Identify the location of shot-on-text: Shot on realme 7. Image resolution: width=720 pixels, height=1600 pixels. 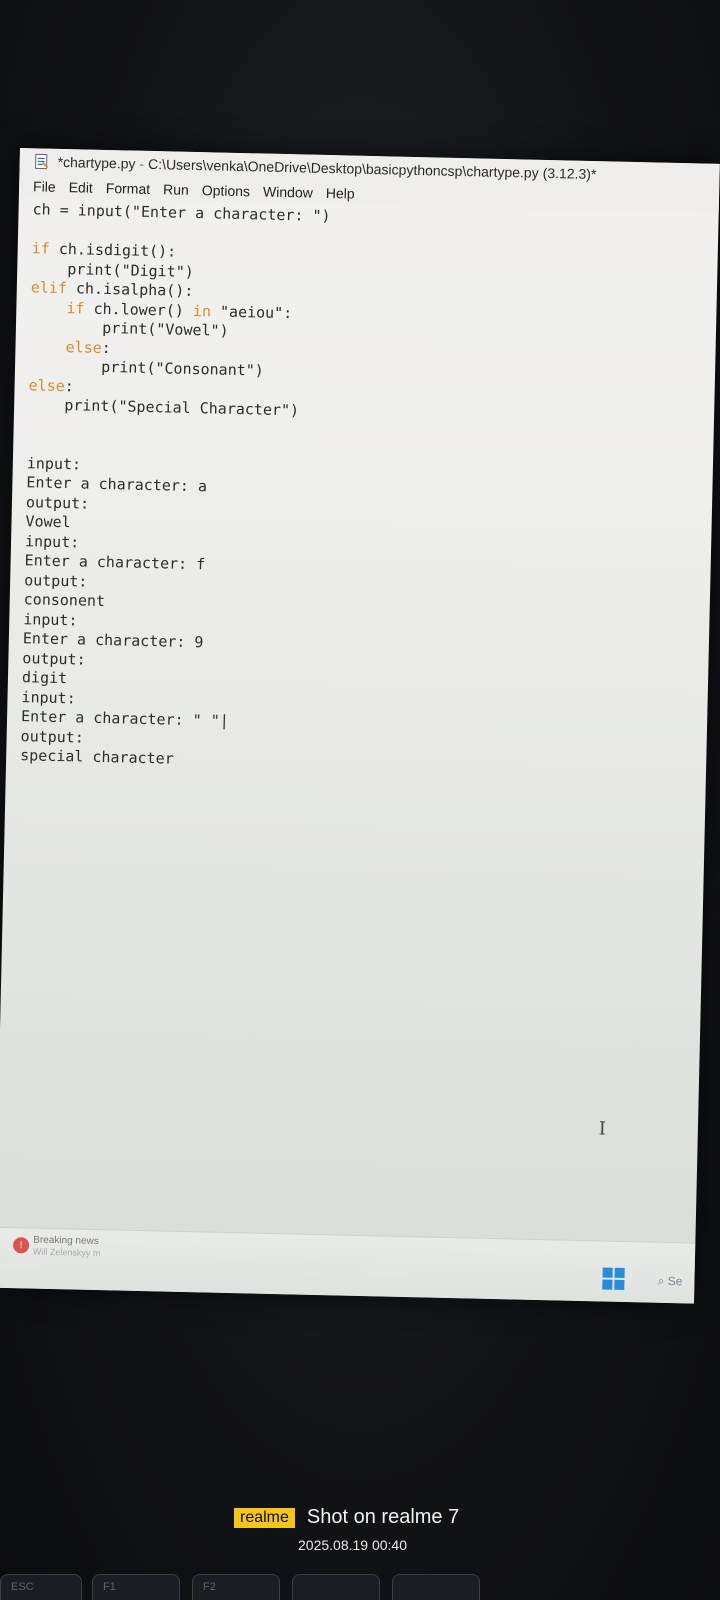
(383, 1517).